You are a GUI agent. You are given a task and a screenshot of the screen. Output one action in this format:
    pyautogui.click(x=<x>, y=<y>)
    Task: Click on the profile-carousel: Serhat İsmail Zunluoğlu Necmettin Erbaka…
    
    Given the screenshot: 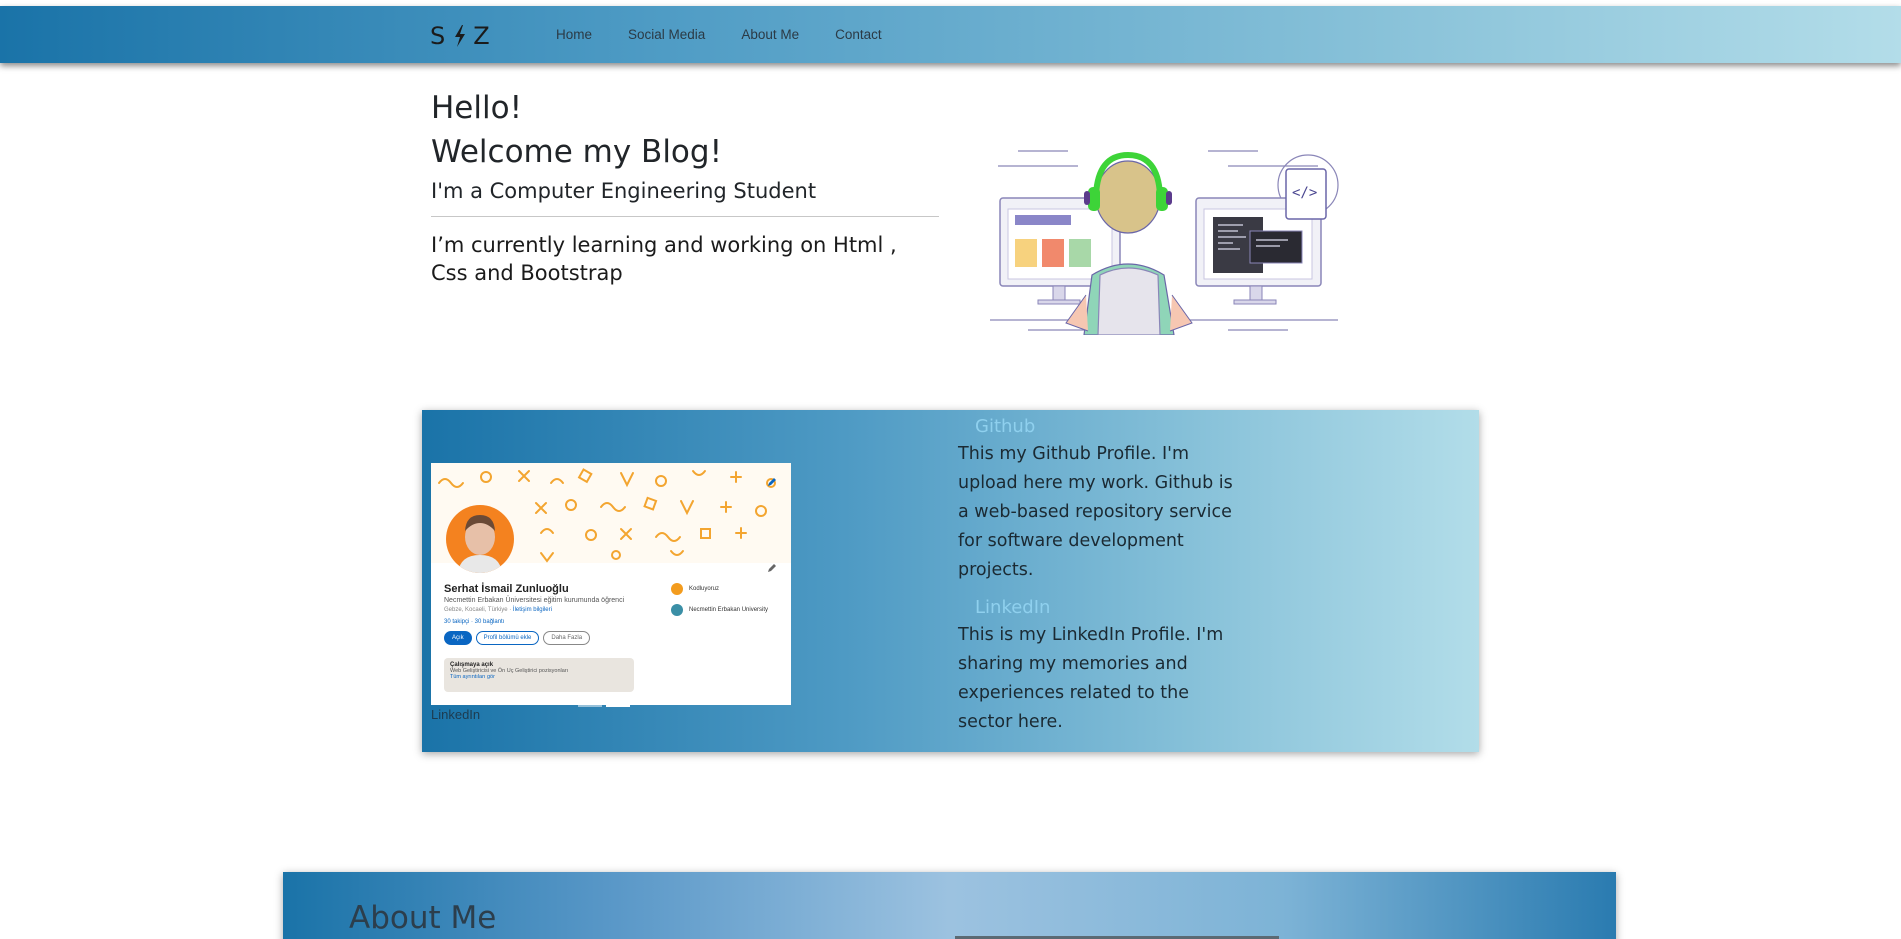 What is the action you would take?
    pyautogui.click(x=611, y=584)
    